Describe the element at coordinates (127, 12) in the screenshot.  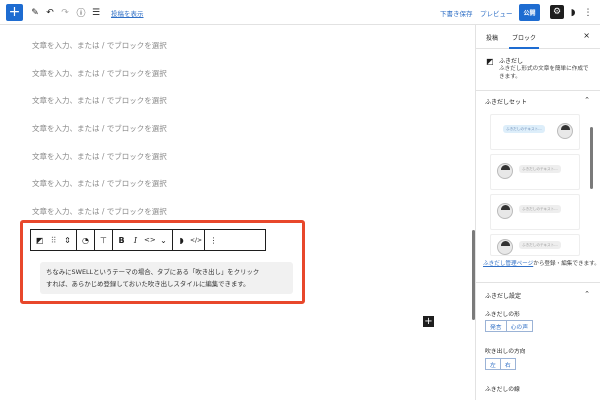
I see `show-post-link: 投稿を表示` at that location.